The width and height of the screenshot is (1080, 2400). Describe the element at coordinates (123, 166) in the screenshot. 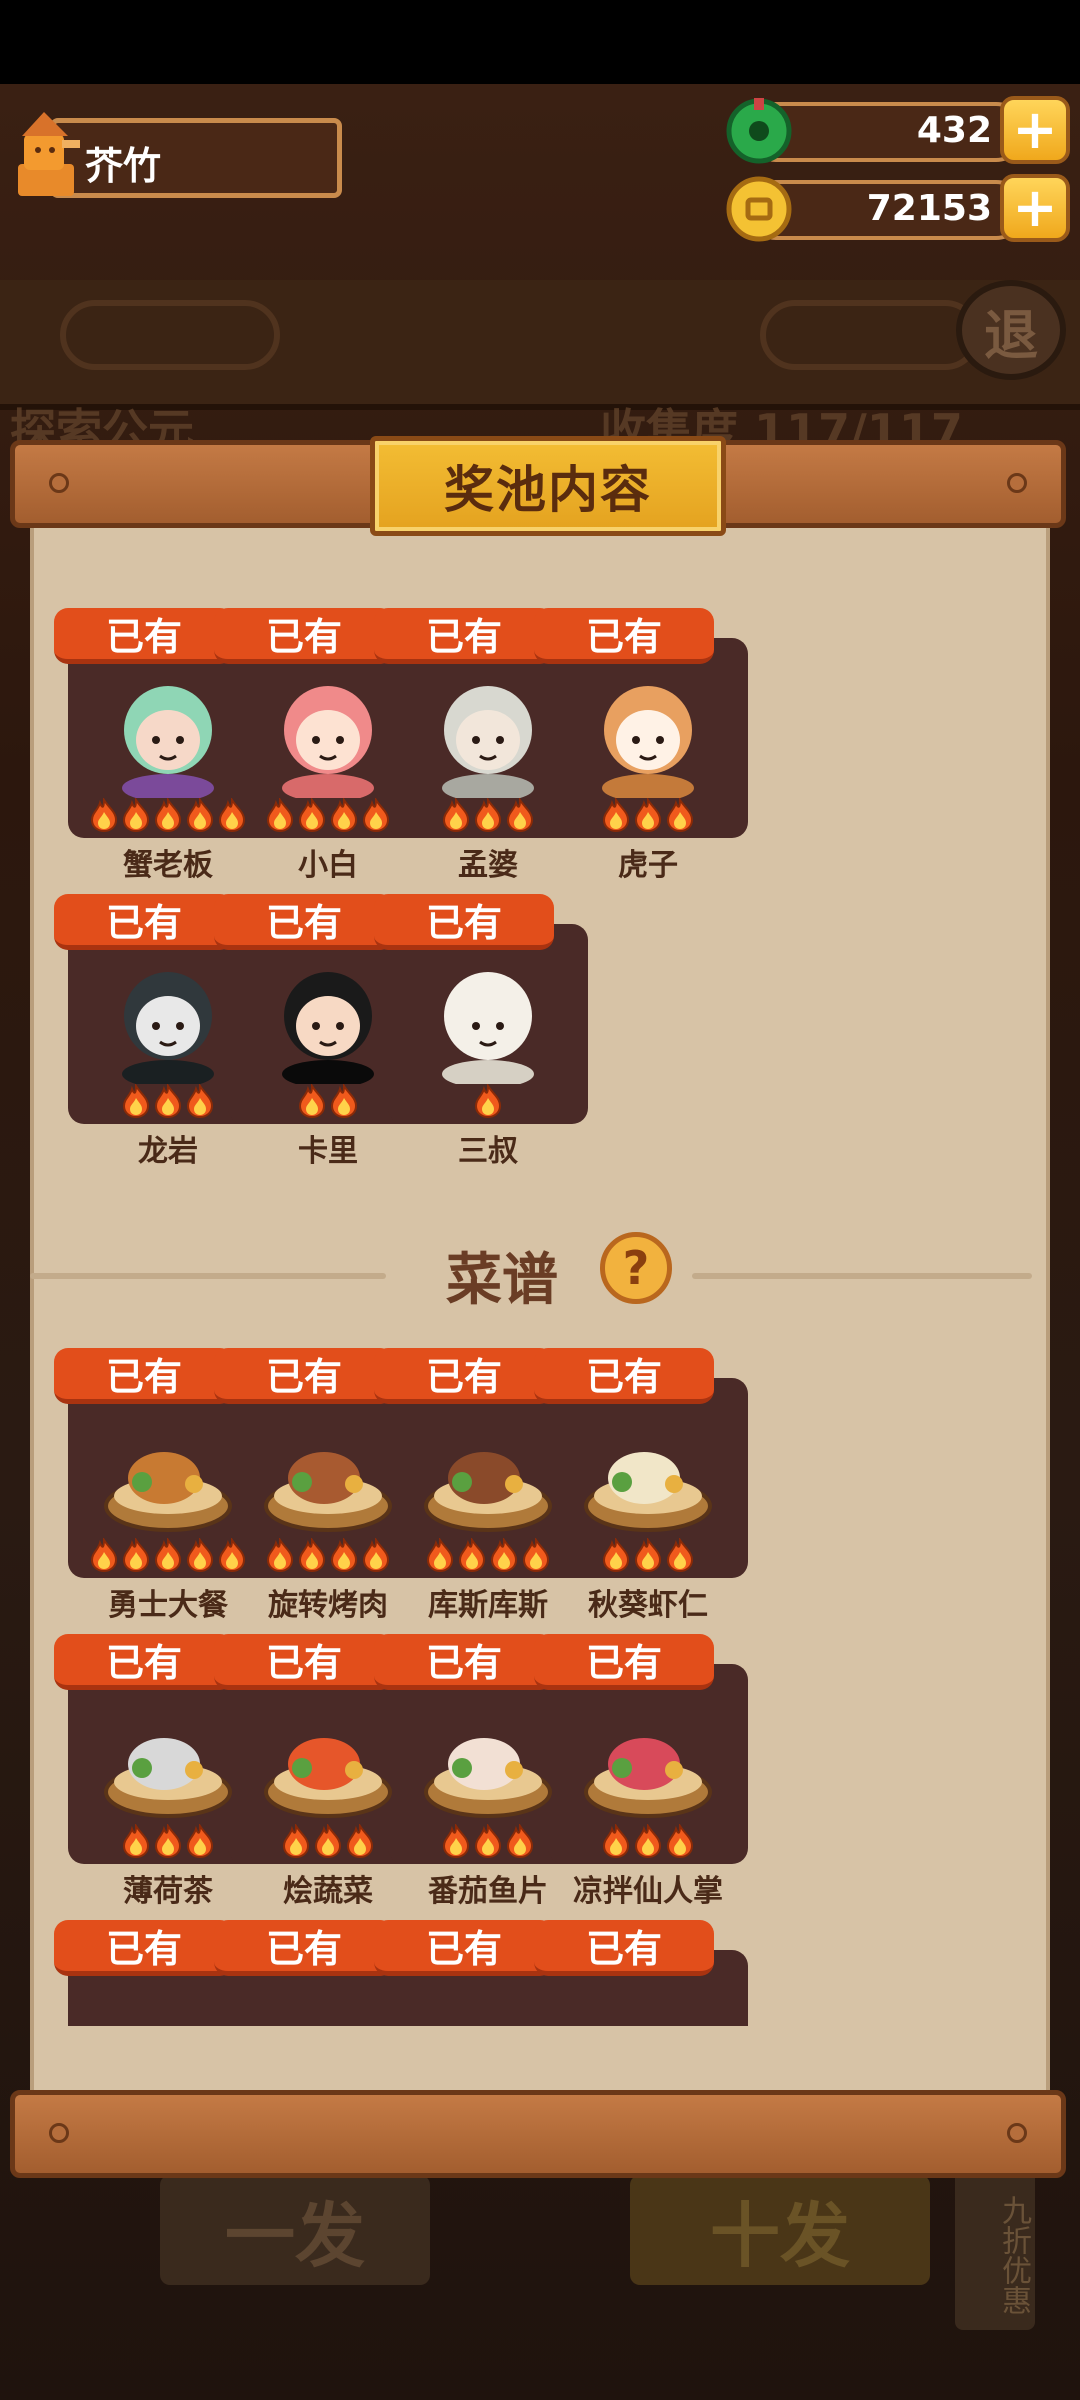

I see `player-name: 芥竹` at that location.